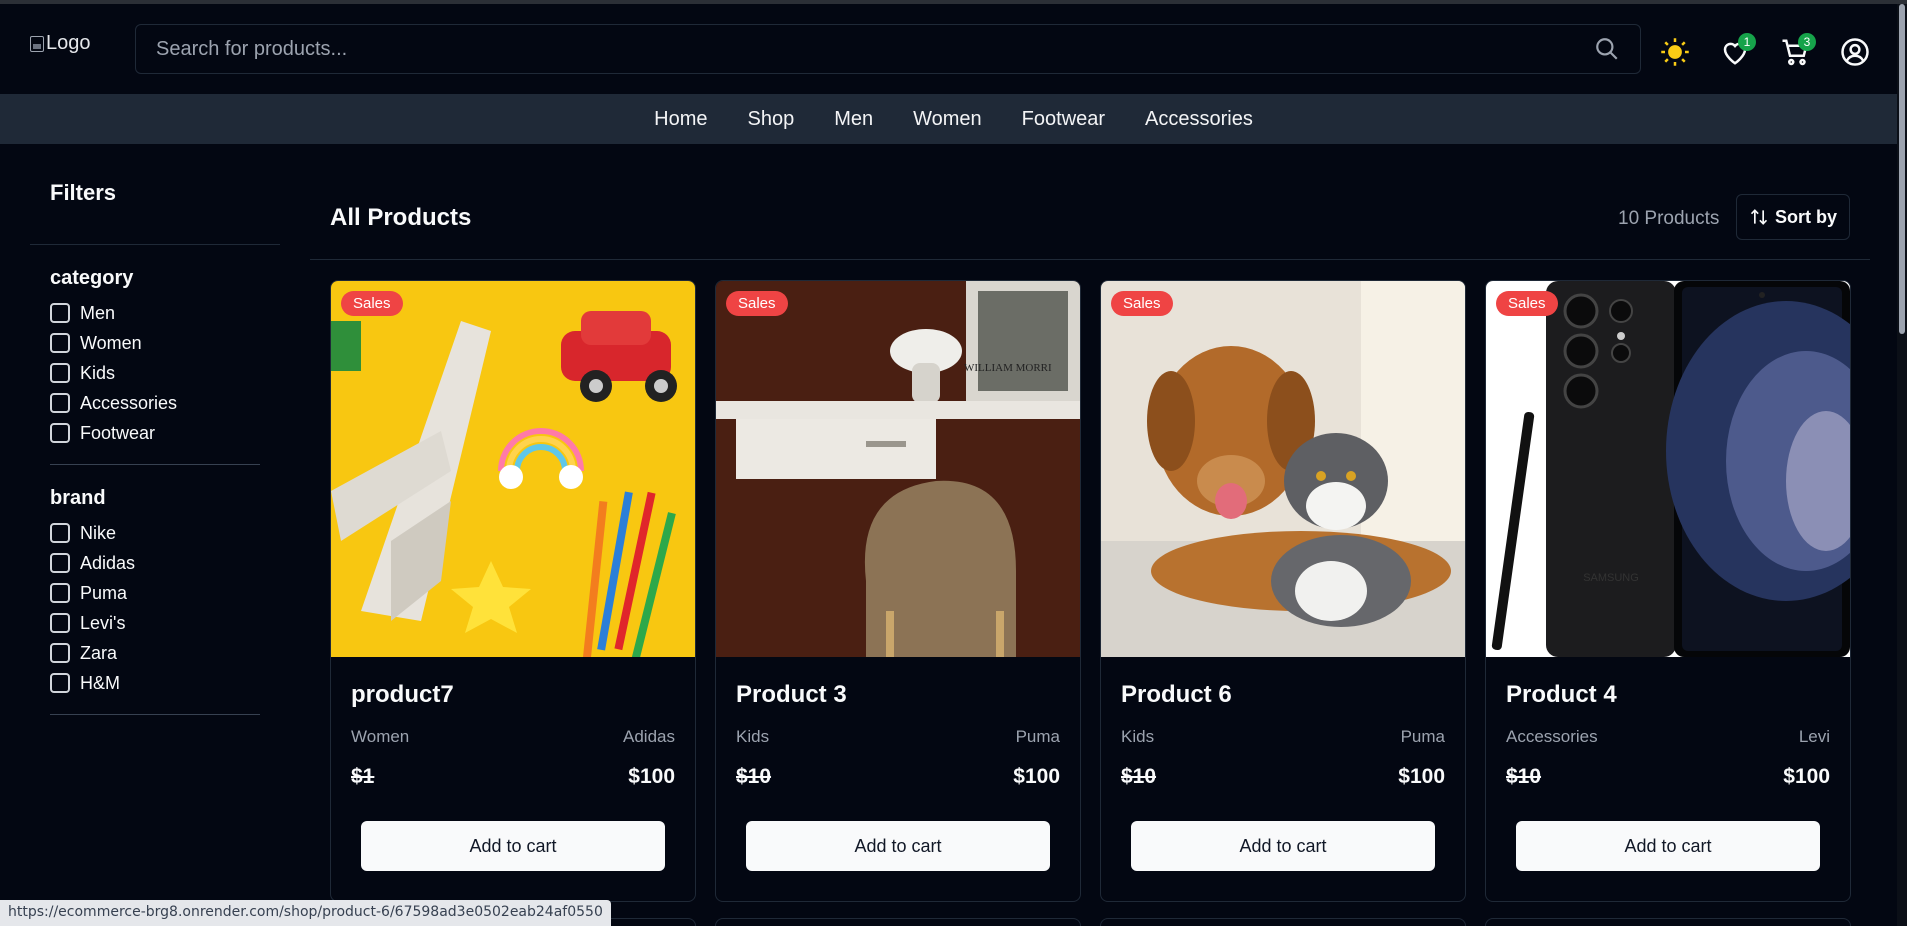  Describe the element at coordinates (165, 433) in the screenshot. I see `filter-option-footwear: Footwear` at that location.